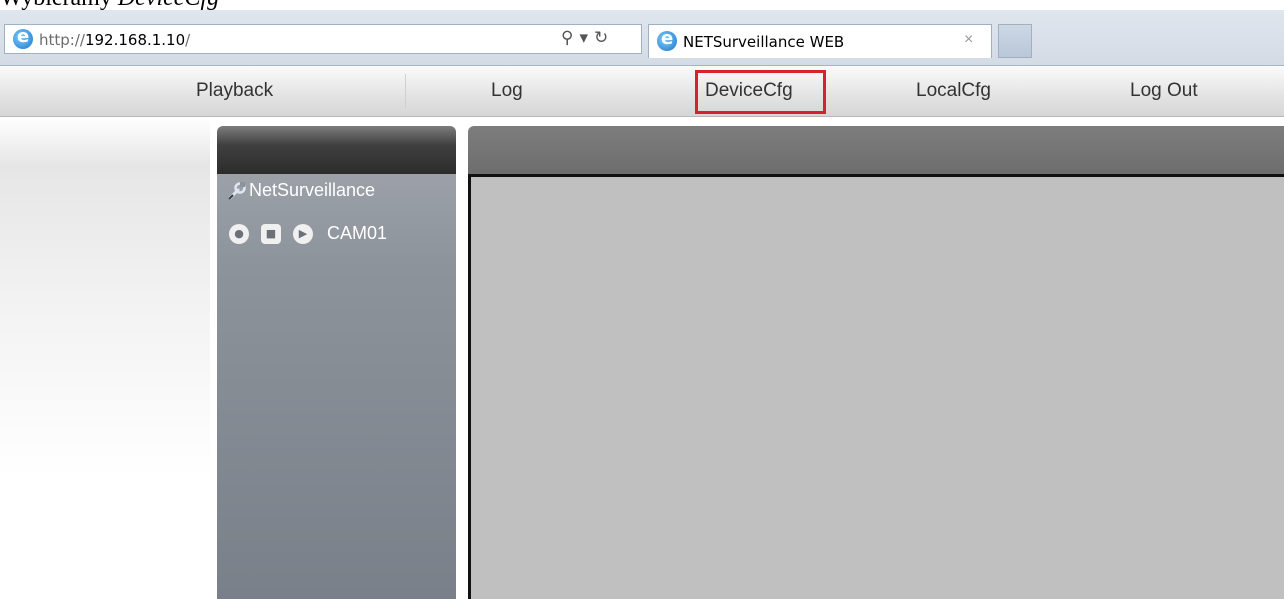 The image size is (1284, 599). I want to click on browser-tab: NETSurveillance WEB ×, so click(820, 41).